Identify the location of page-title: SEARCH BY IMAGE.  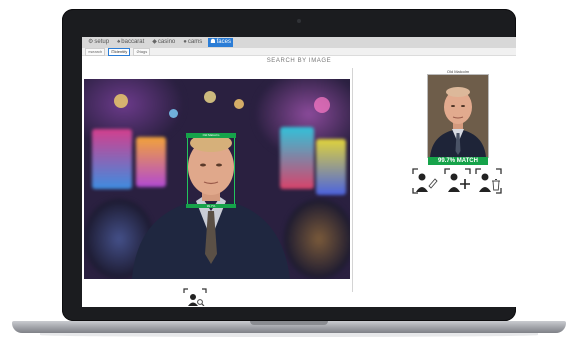
(299, 61).